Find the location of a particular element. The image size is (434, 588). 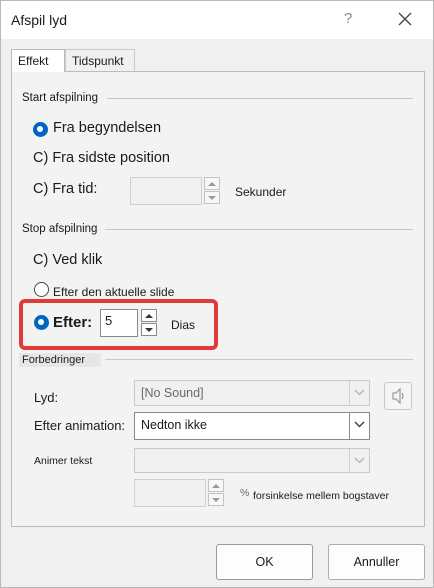

tab-tidspunkt: Tidspunkt is located at coordinates (100, 60).